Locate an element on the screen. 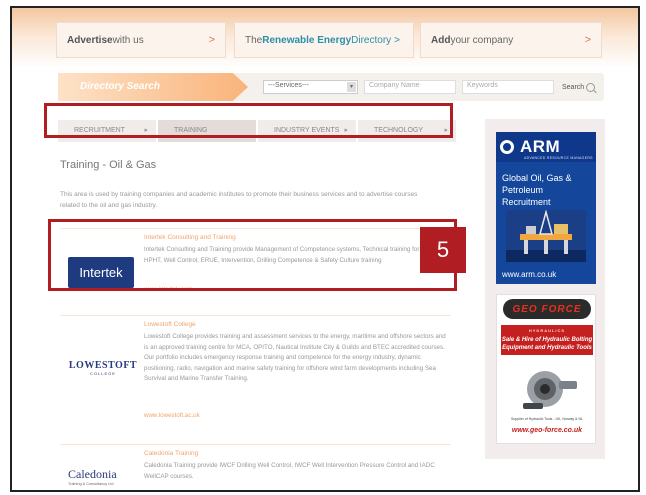  step-badge: 5 is located at coordinates (443, 250).